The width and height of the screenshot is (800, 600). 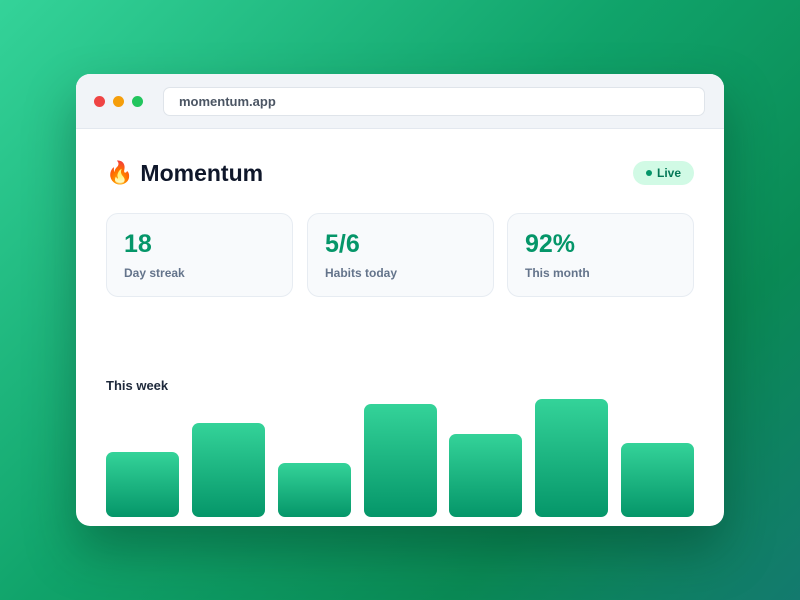 I want to click on week-section-title: This week, so click(x=137, y=385).